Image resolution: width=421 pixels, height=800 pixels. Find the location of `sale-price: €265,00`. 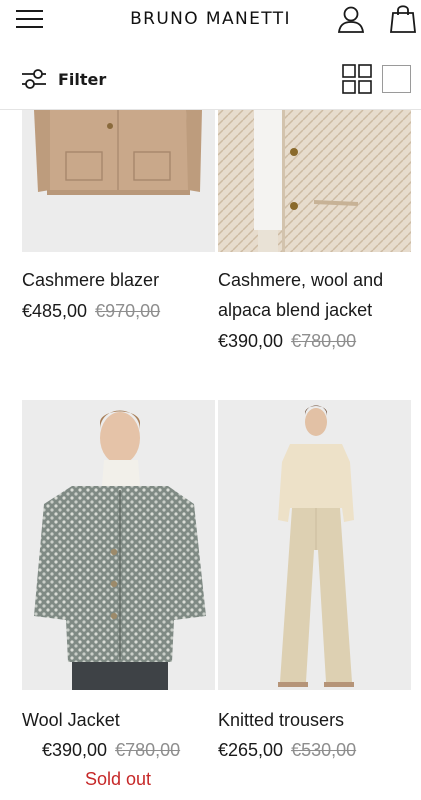

sale-price: €265,00 is located at coordinates (251, 750).